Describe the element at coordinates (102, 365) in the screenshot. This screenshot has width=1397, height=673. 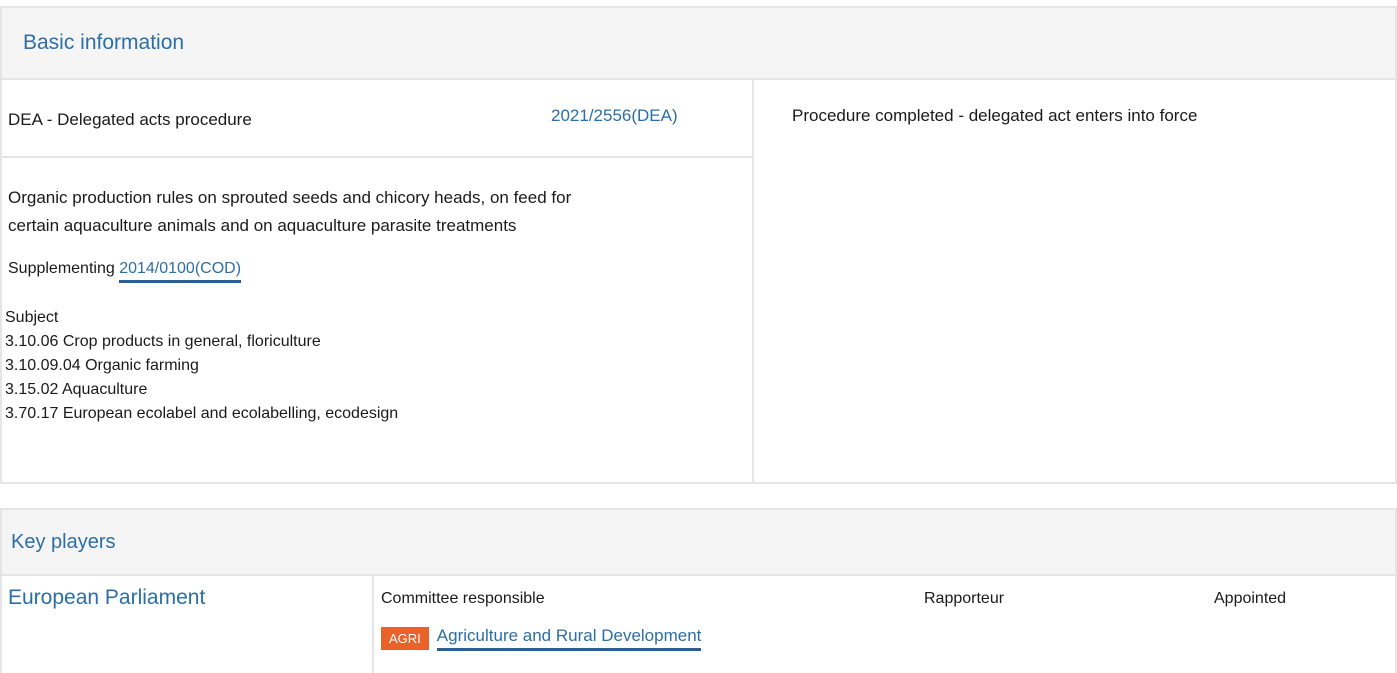
I see `subject-item: 3.10.09.04 Organic farming` at that location.